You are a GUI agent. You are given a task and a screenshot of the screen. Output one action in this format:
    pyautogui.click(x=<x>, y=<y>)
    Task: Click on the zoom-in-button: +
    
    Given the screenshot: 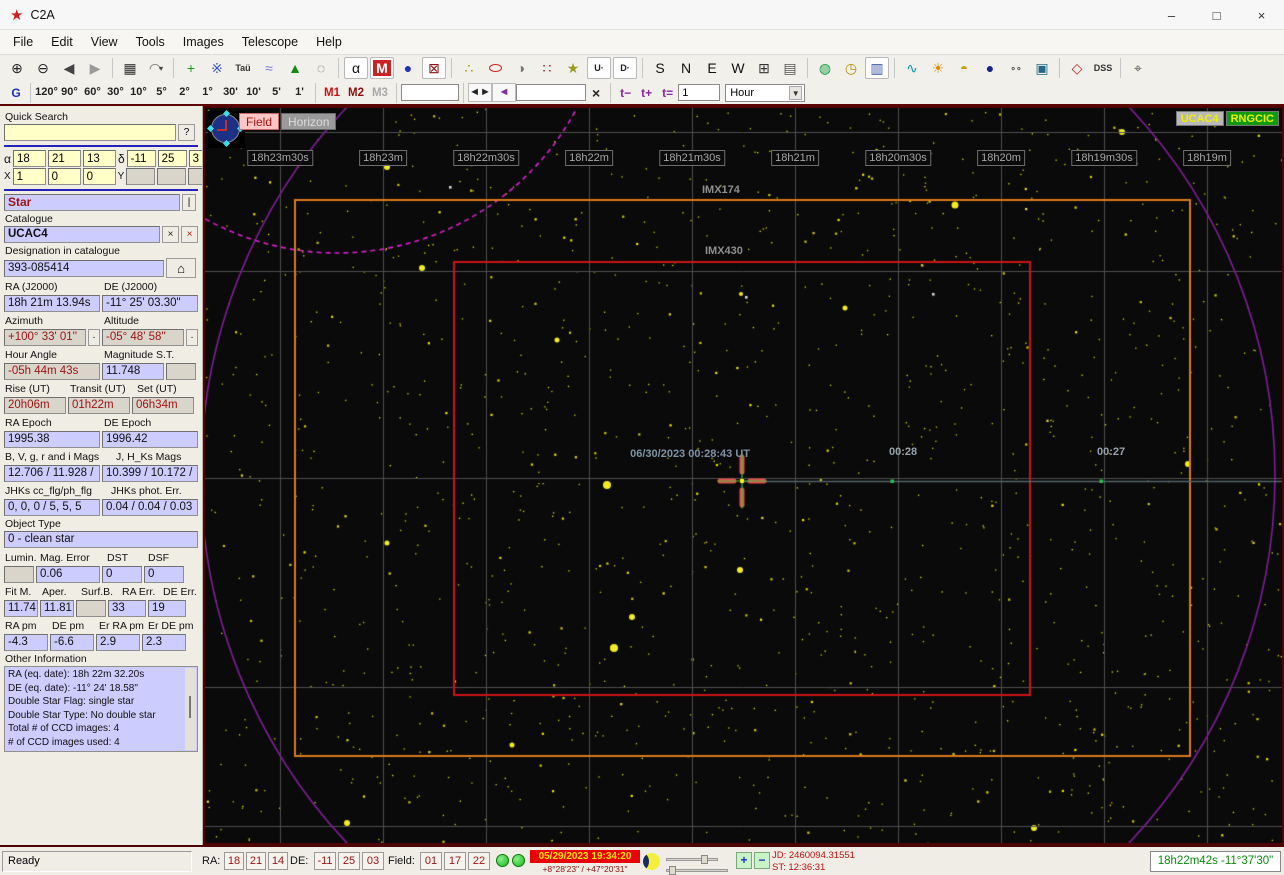 What is the action you would take?
    pyautogui.click(x=744, y=860)
    